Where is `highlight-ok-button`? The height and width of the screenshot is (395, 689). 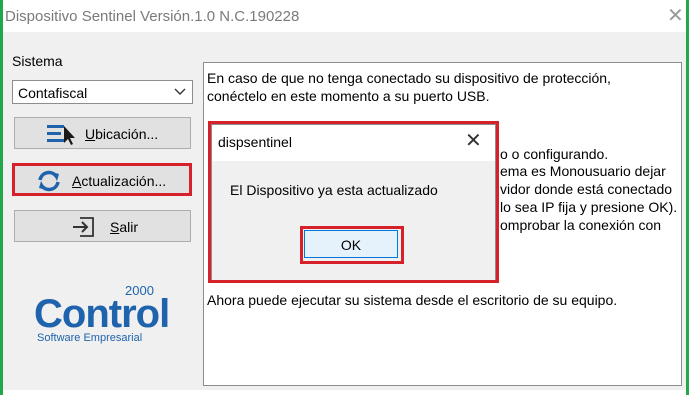 highlight-ok-button is located at coordinates (352, 245).